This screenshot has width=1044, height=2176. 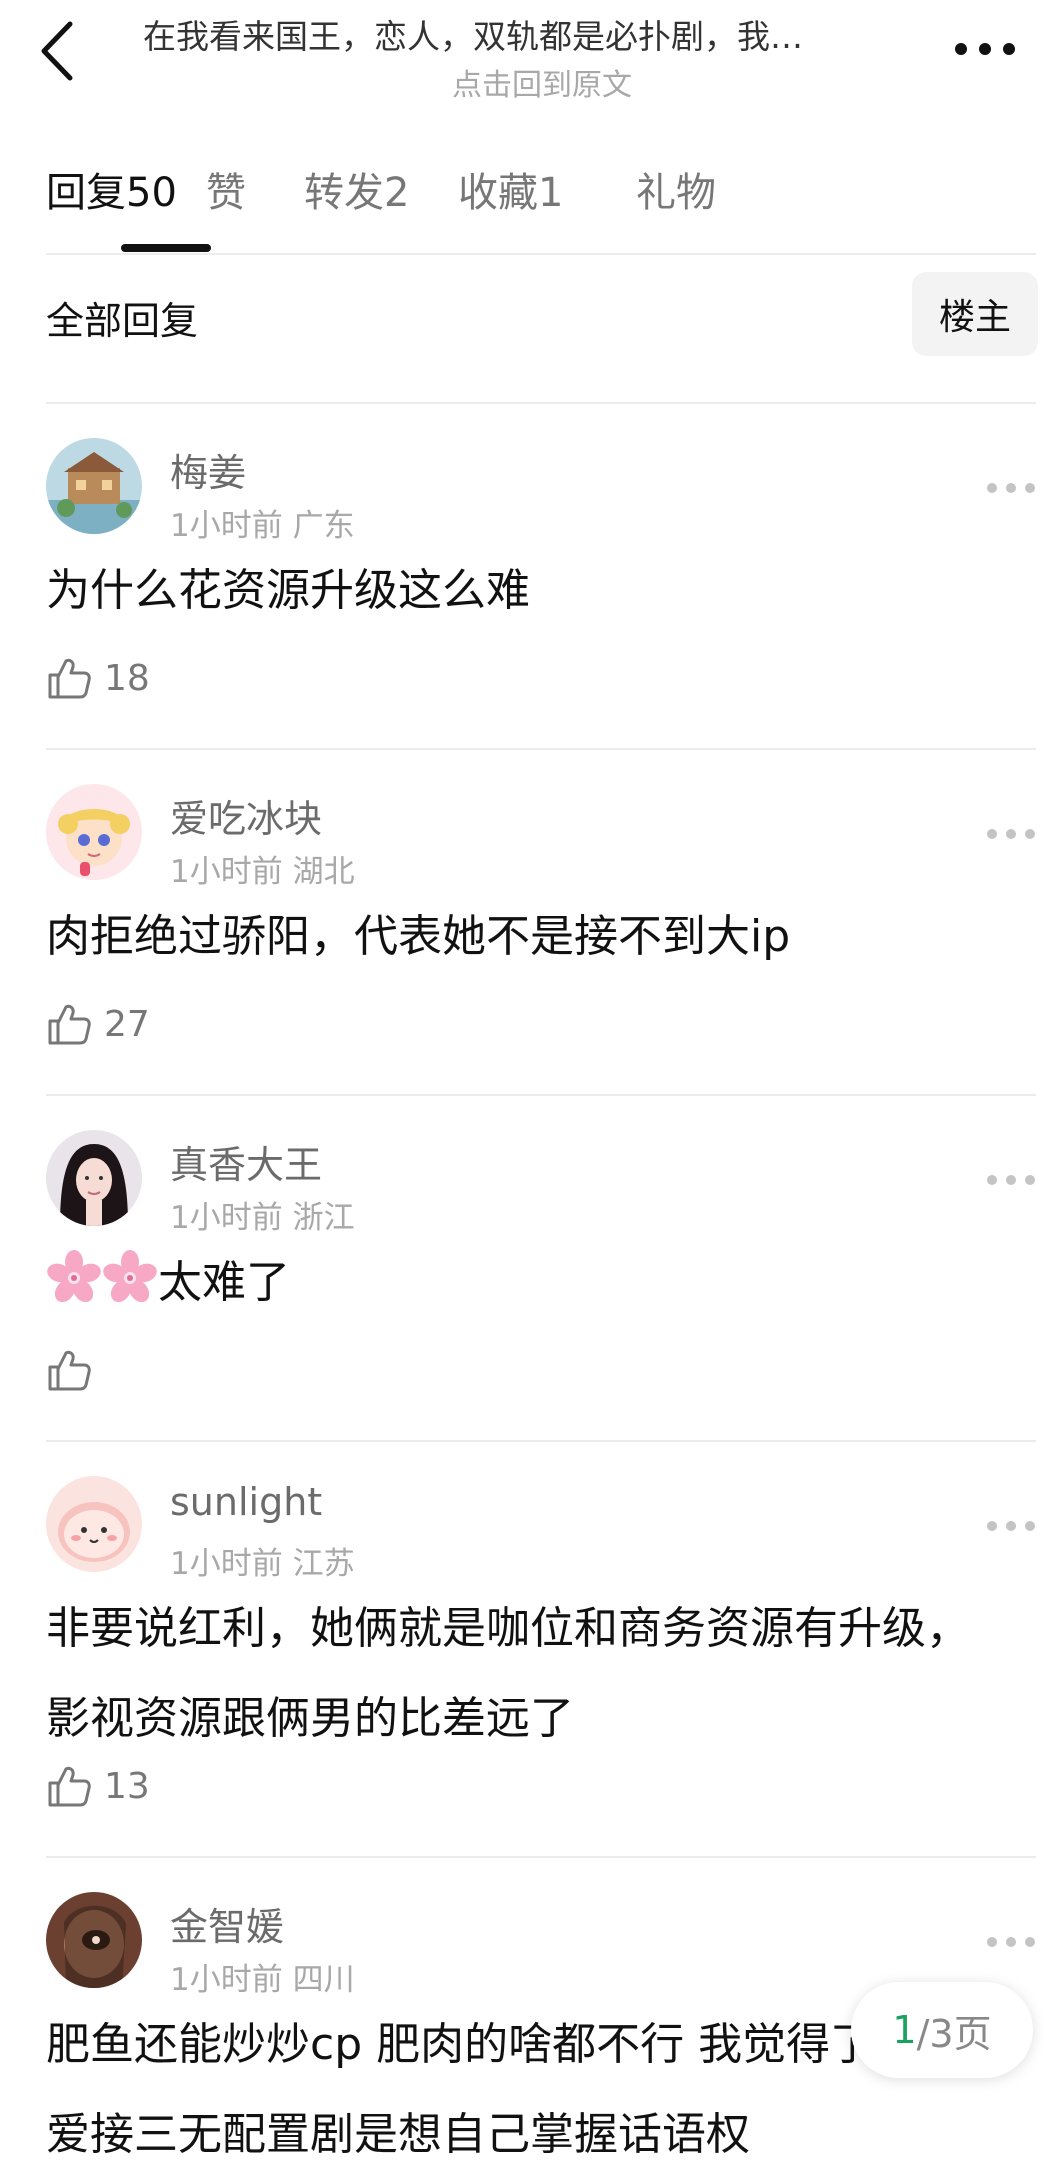 I want to click on tab-label: 赞, so click(x=226, y=193).